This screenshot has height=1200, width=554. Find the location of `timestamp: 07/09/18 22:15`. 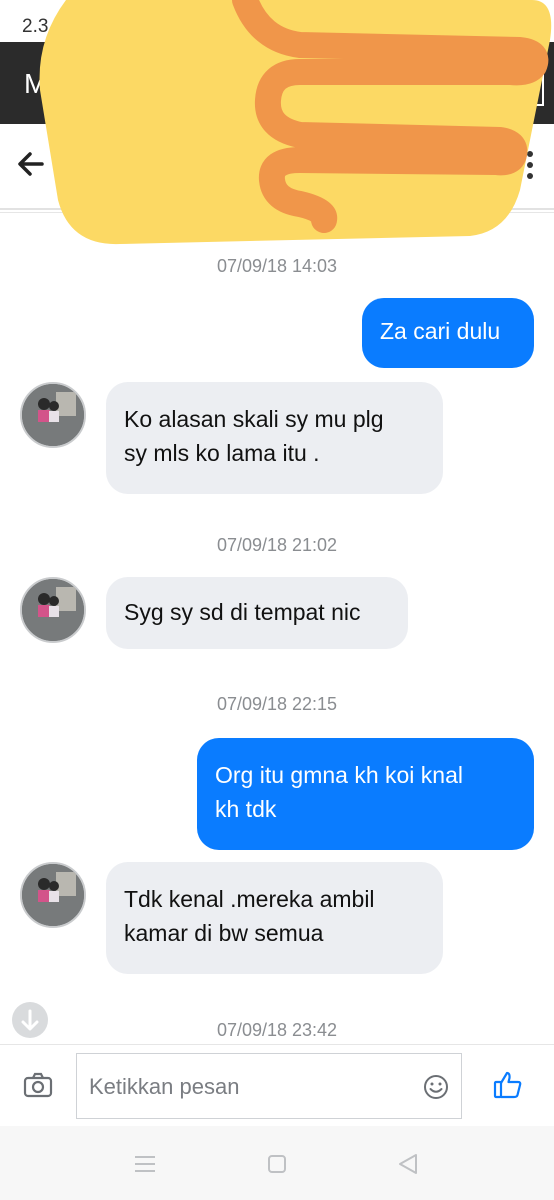

timestamp: 07/09/18 22:15 is located at coordinates (277, 704).